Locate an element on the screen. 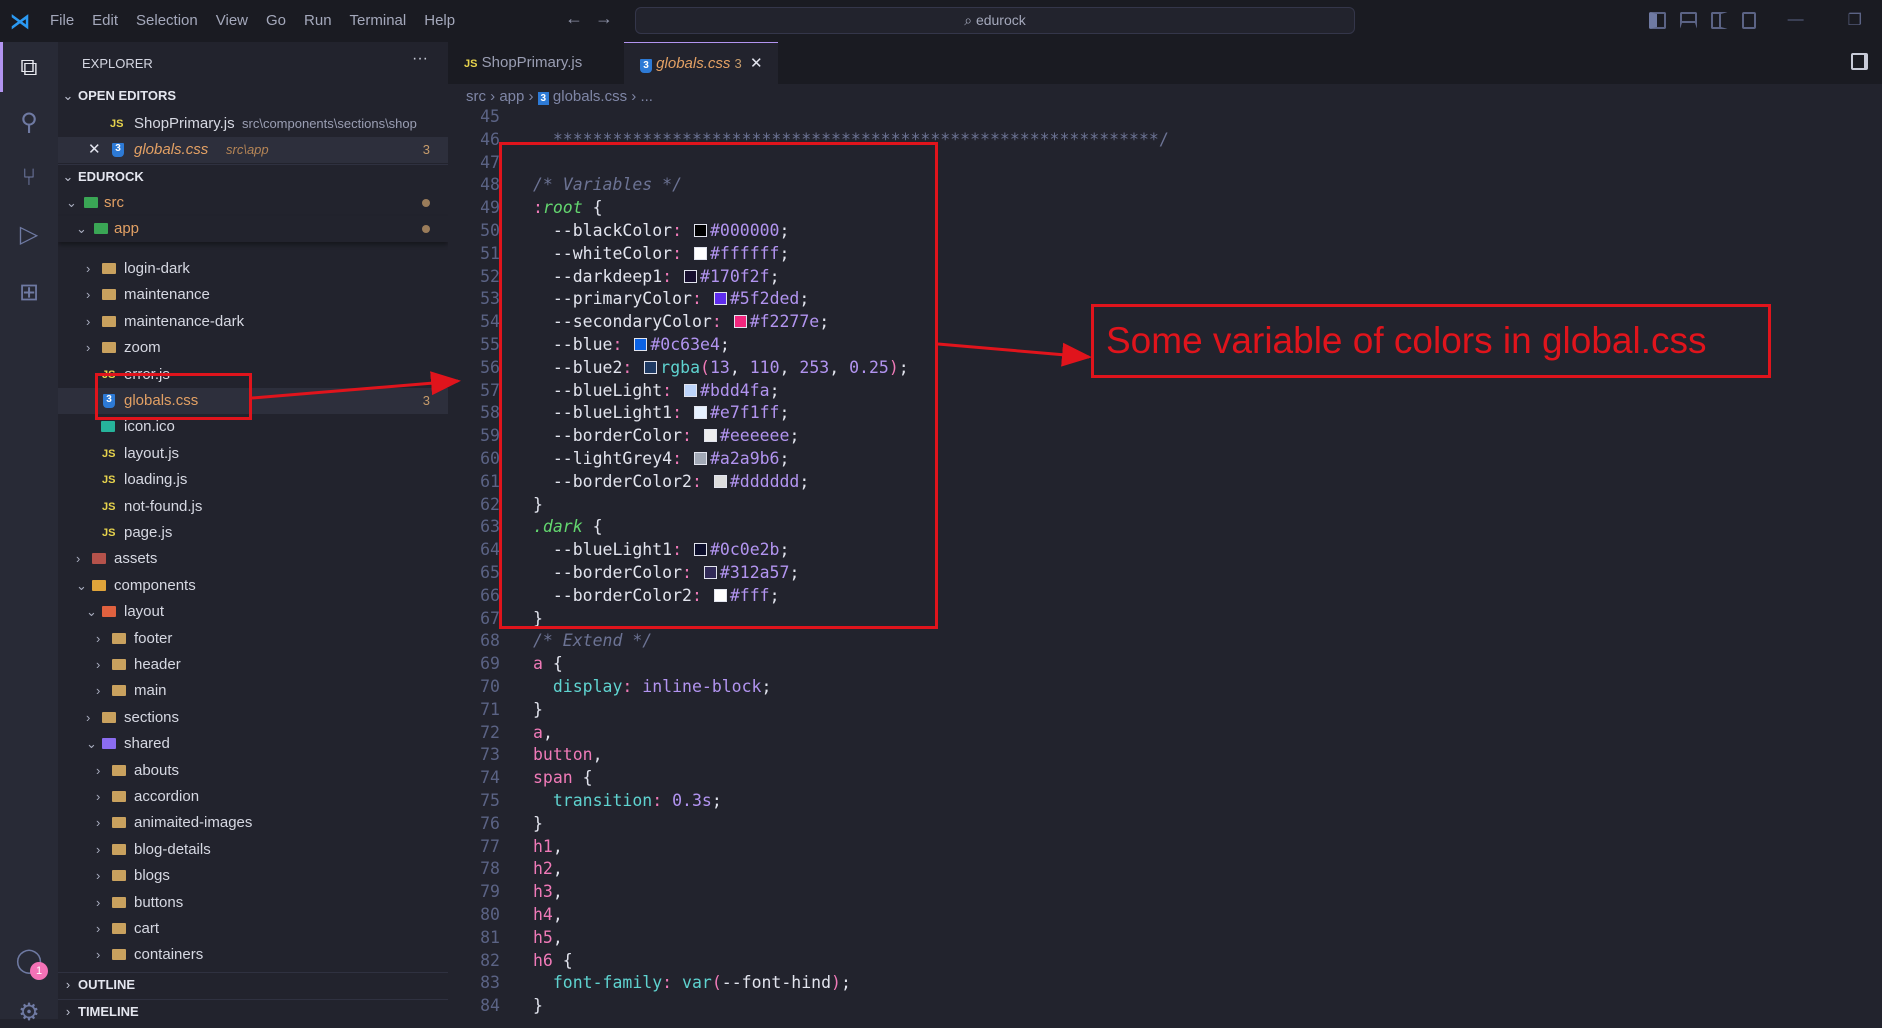  folder-app-icon is located at coordinates (101, 228).